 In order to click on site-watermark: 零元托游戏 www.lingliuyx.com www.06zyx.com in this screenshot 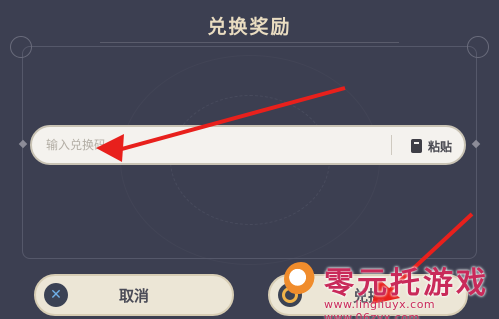, I will do `click(386, 288)`.